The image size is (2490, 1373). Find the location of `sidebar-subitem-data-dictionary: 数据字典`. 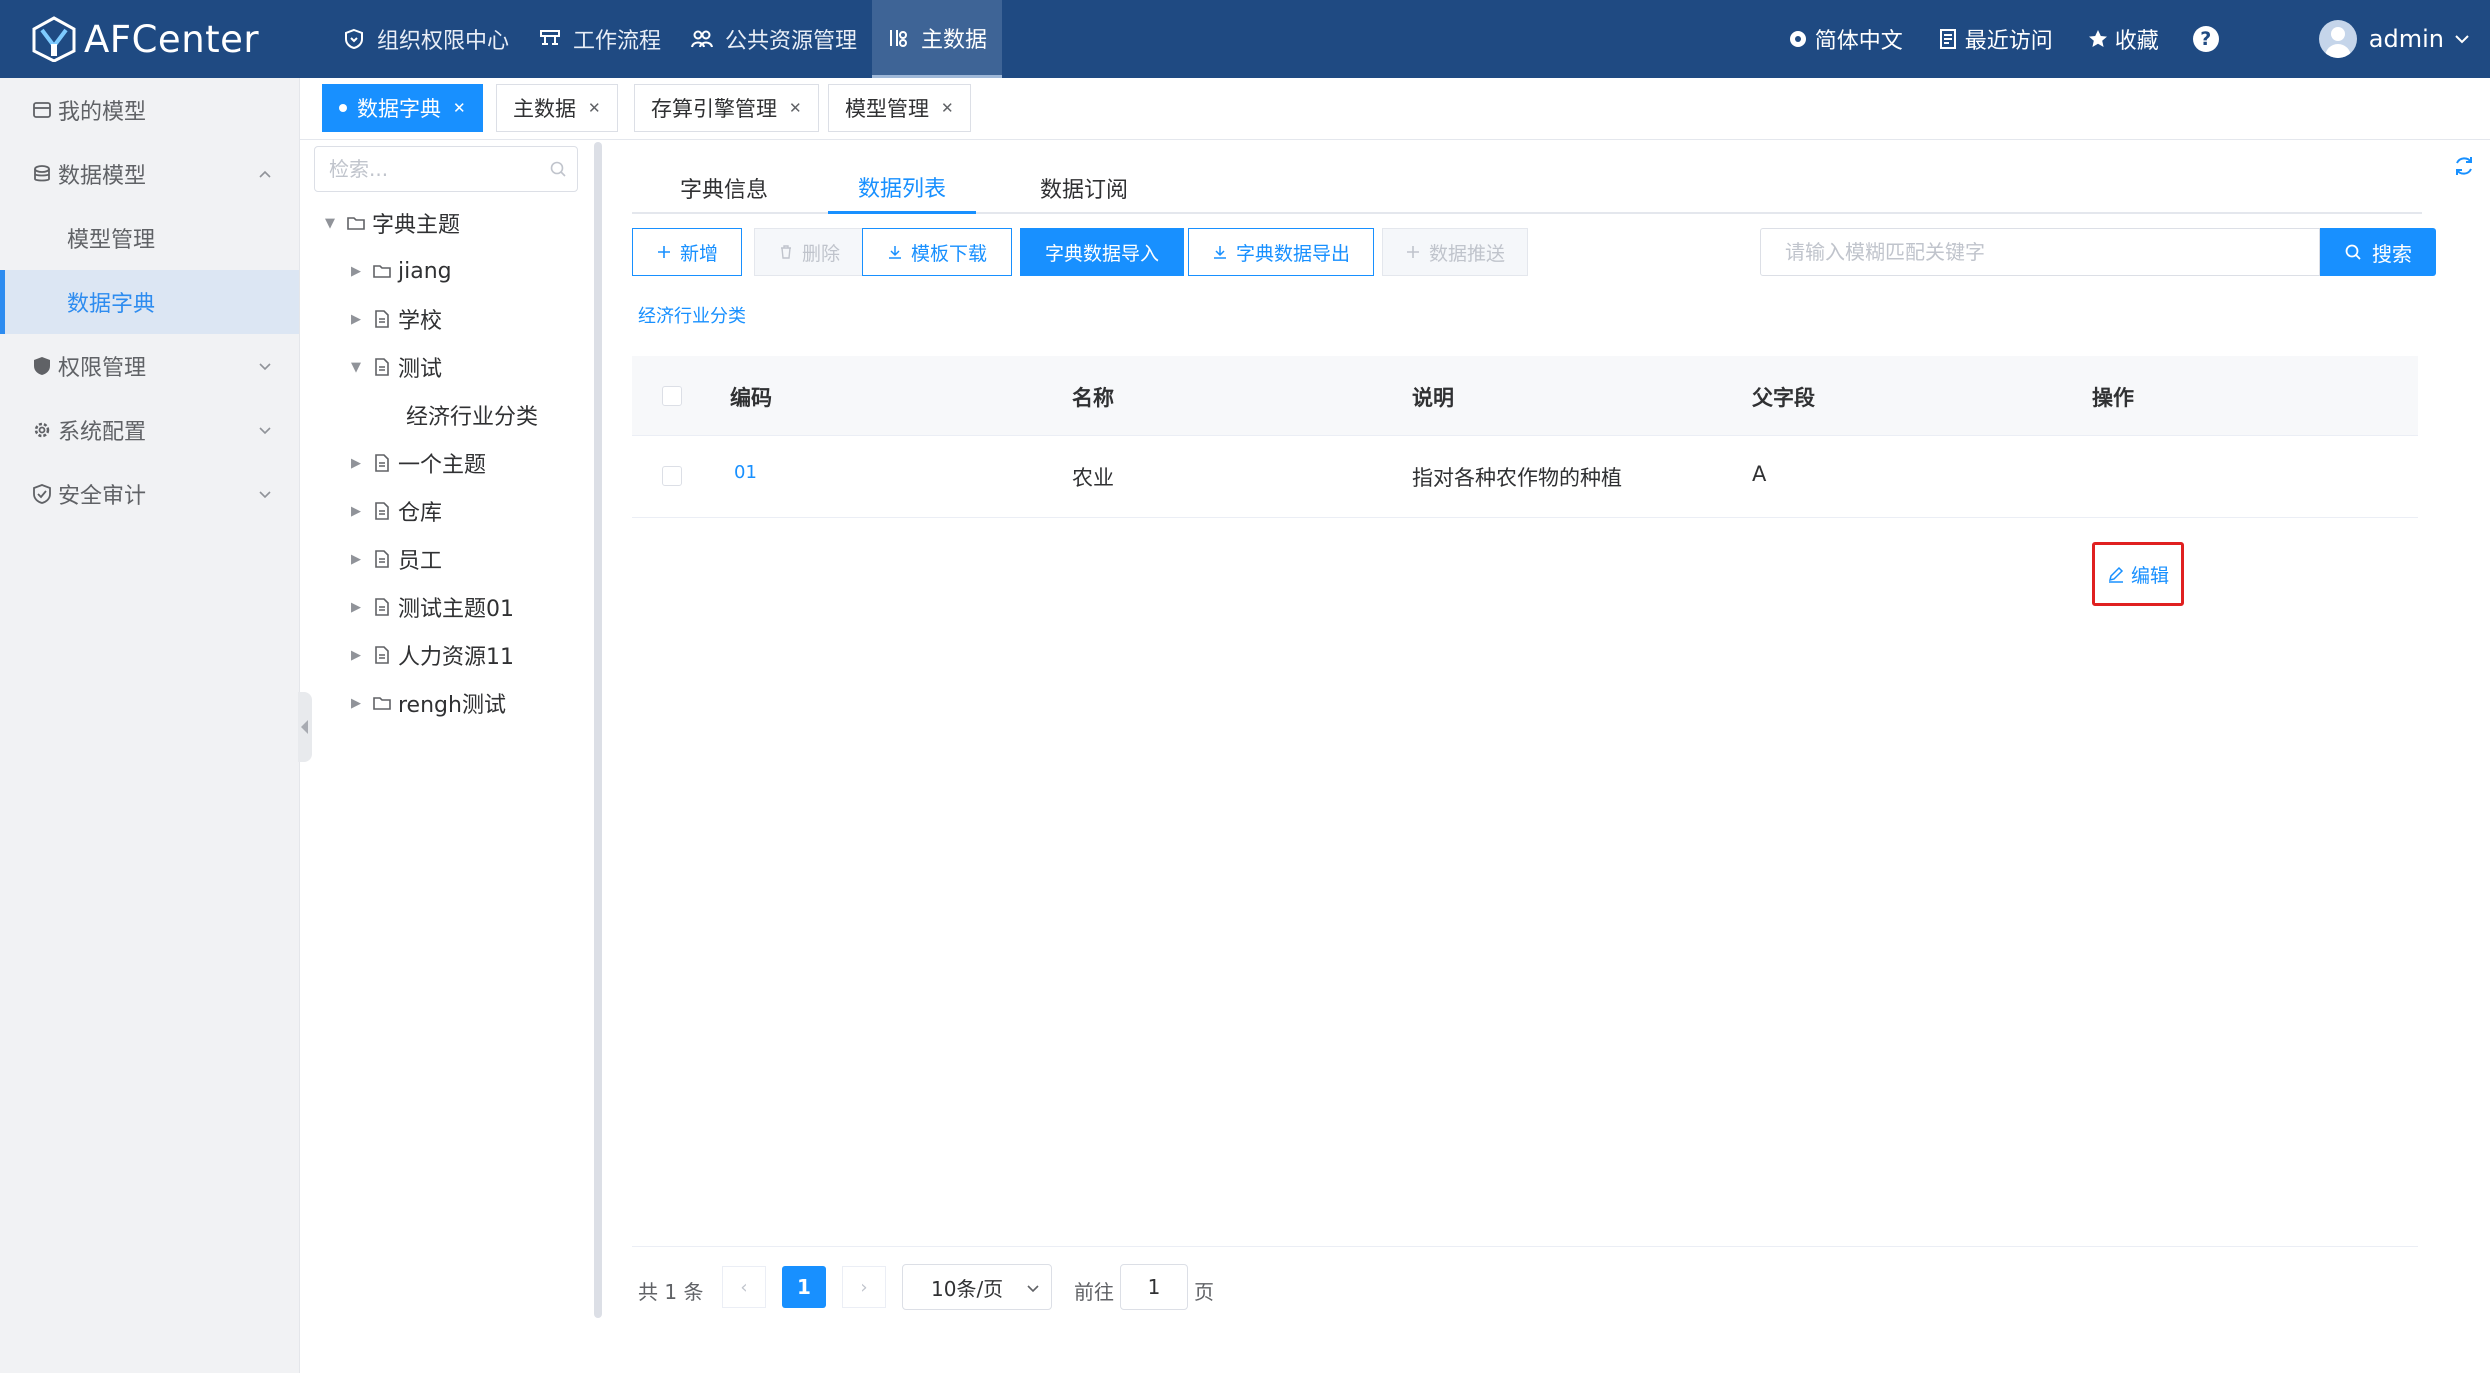

sidebar-subitem-data-dictionary: 数据字典 is located at coordinates (149, 302).